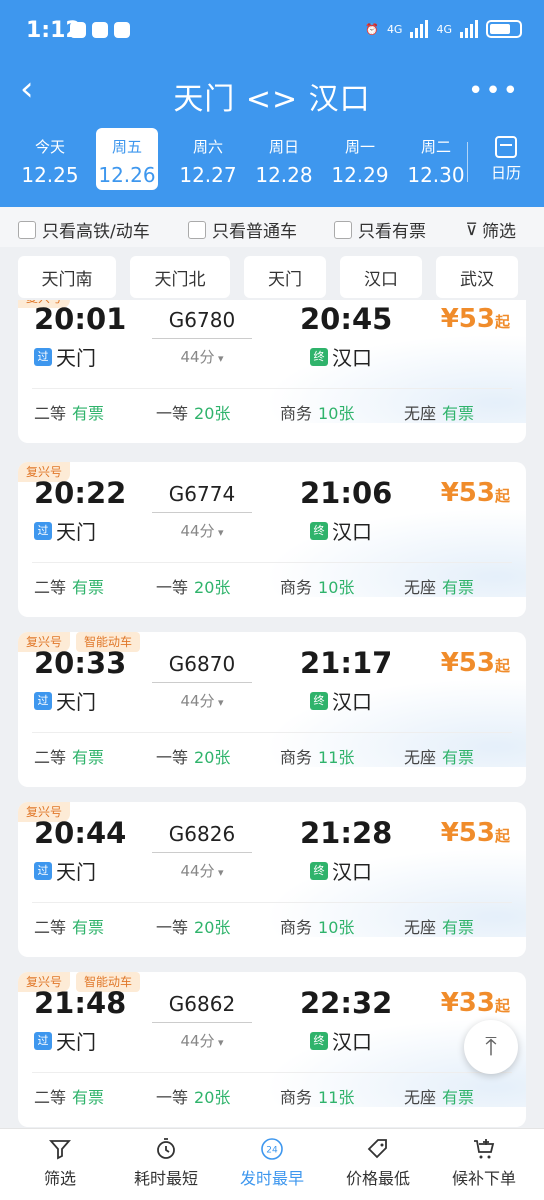 This screenshot has width=544, height=1200. What do you see at coordinates (127, 159) in the screenshot?
I see `date-tab: 周五 12.26` at bounding box center [127, 159].